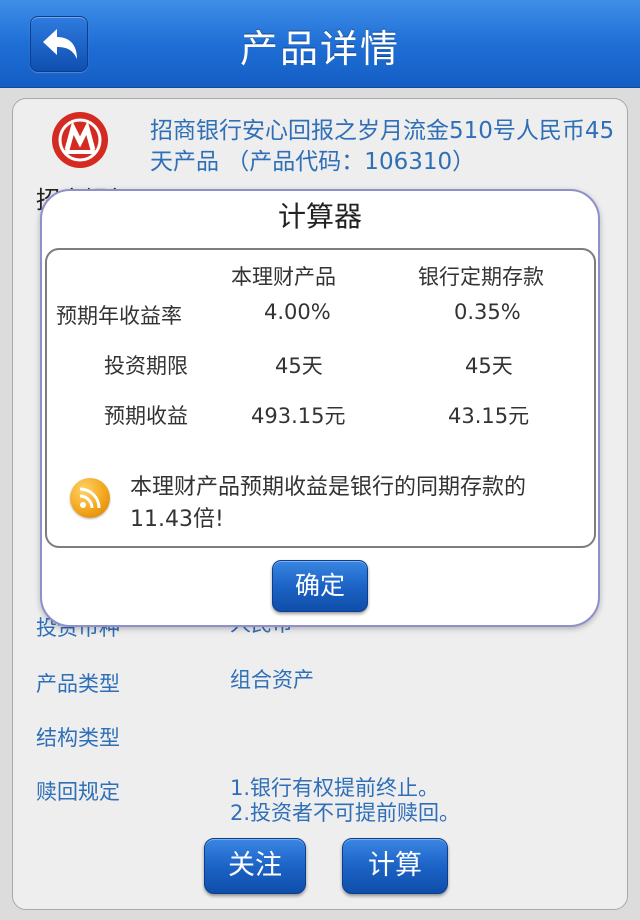  What do you see at coordinates (78, 792) in the screenshot?
I see `redemption-rule-label: 赎回规定` at bounding box center [78, 792].